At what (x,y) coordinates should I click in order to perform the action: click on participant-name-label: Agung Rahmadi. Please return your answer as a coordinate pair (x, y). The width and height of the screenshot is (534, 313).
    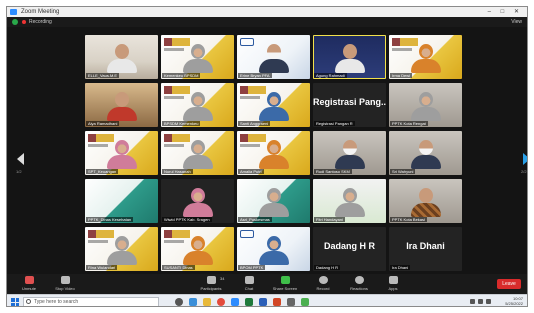
    Looking at the image, I should click on (330, 75).